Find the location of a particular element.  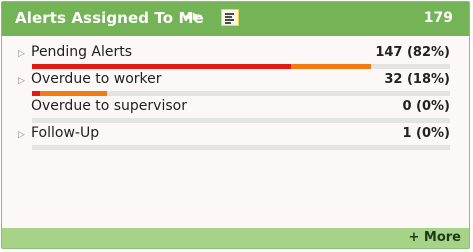

widget-header: Alerts Assigned To Me ◀▶ 179 is located at coordinates (235, 19).